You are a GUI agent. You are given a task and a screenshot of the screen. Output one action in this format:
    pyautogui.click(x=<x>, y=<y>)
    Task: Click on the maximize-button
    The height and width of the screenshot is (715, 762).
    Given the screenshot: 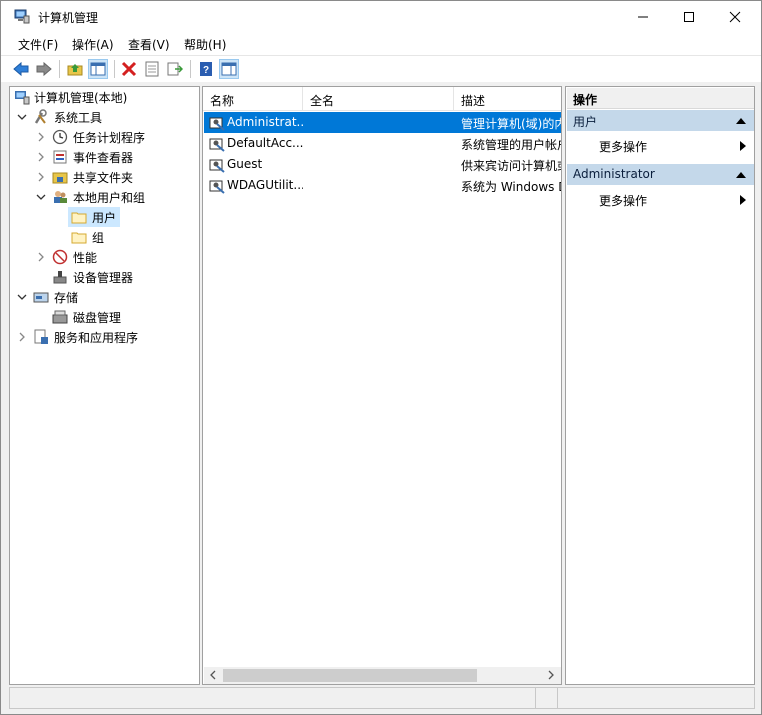 What is the action you would take?
    pyautogui.click(x=689, y=16)
    